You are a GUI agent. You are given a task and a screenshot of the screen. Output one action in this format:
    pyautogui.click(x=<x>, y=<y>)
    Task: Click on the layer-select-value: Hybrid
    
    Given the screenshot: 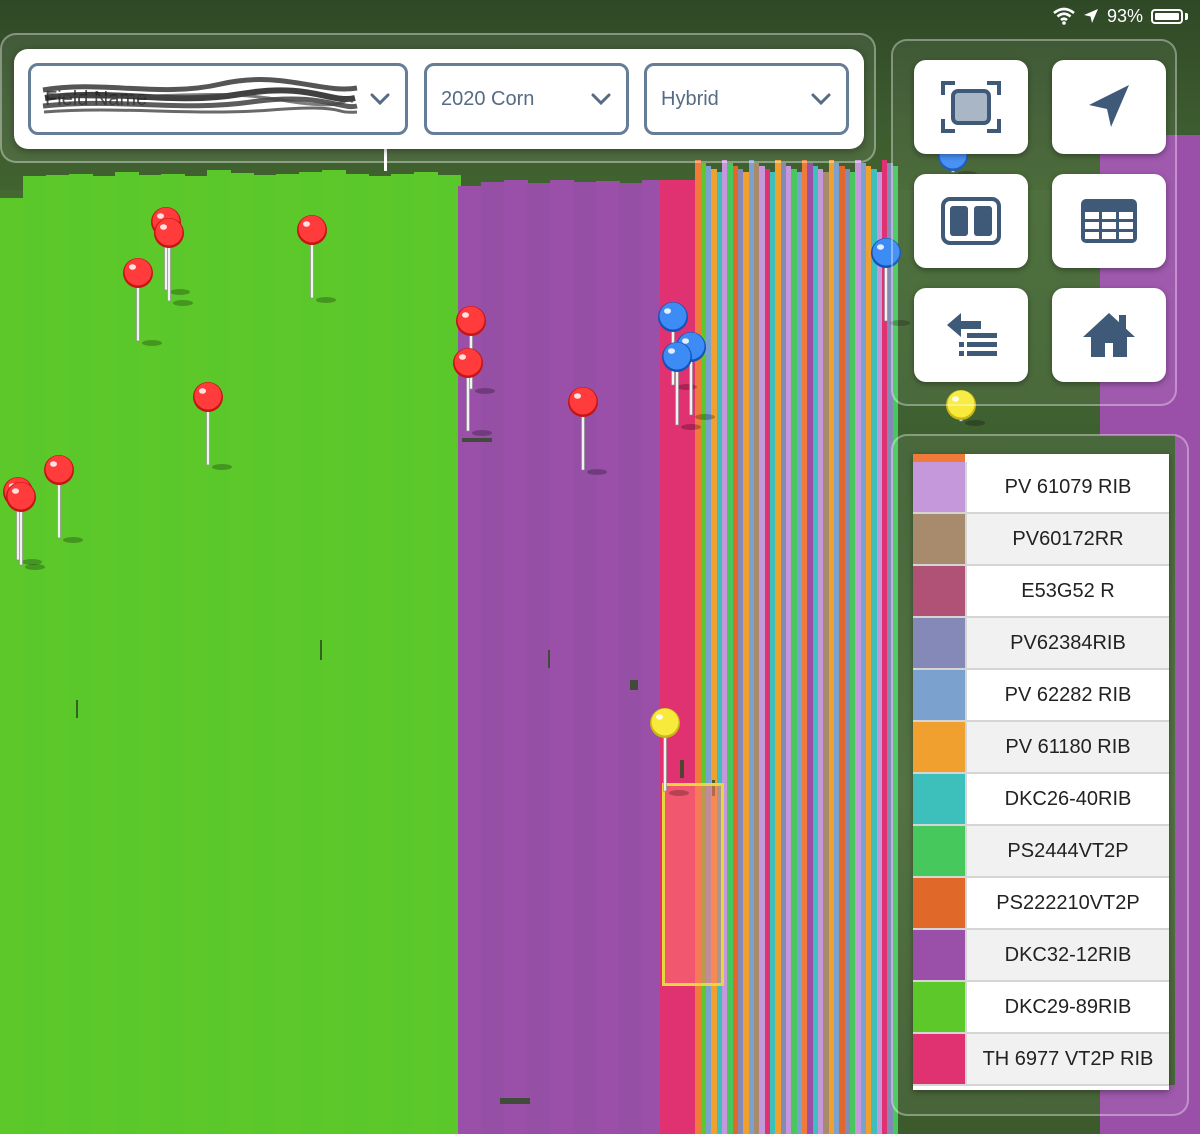 What is the action you would take?
    pyautogui.click(x=690, y=98)
    